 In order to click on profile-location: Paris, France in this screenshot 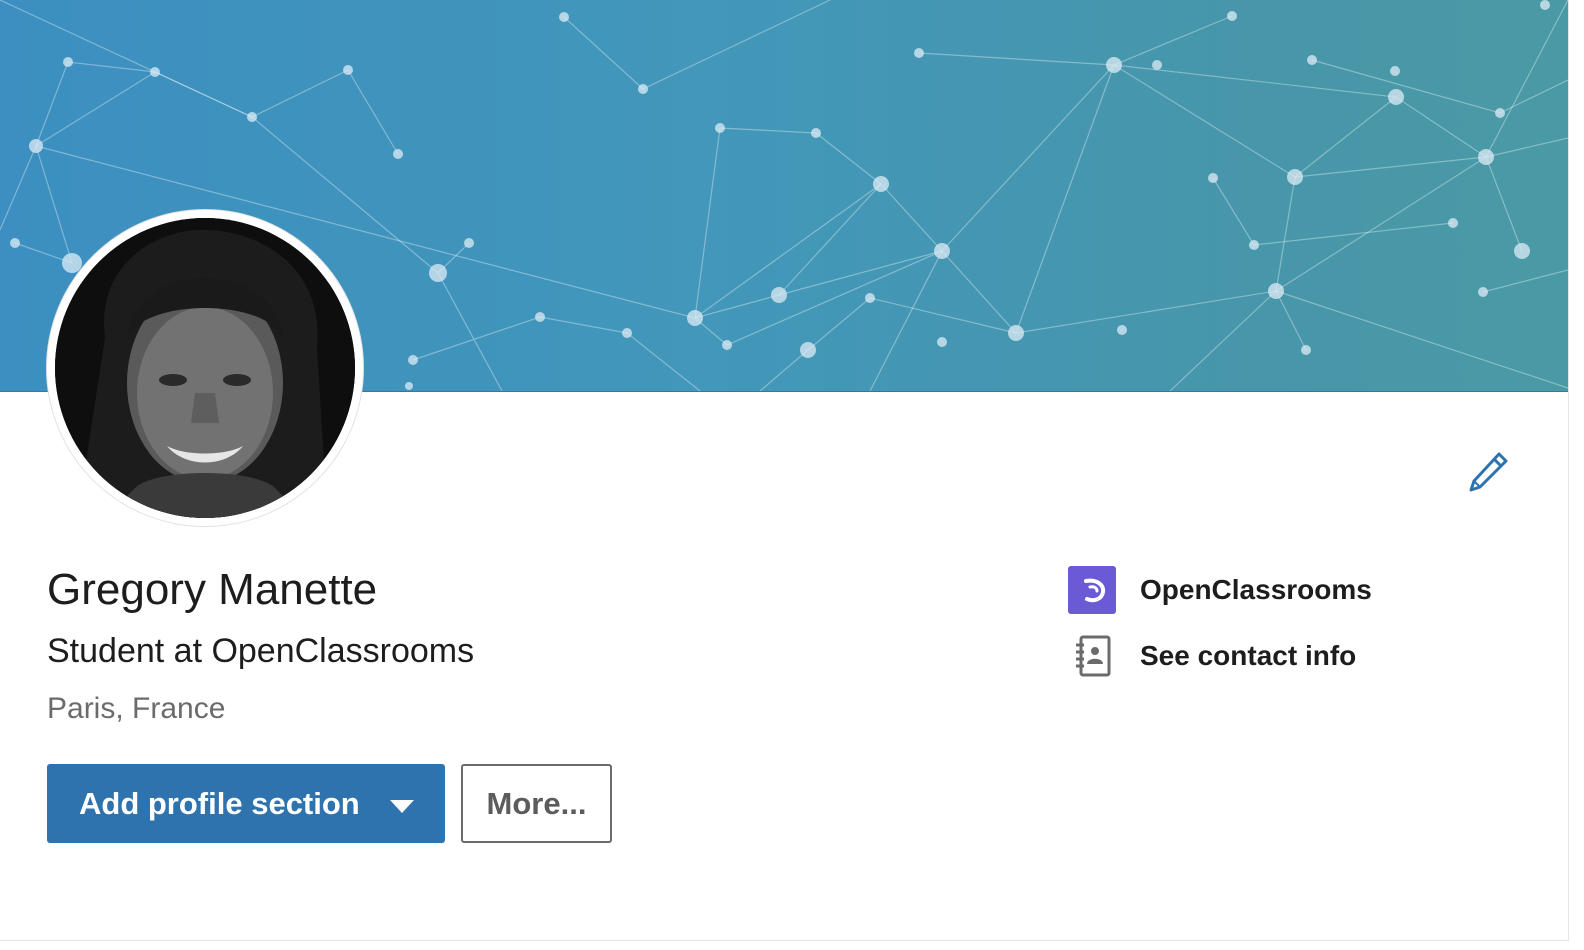, I will do `click(136, 708)`.